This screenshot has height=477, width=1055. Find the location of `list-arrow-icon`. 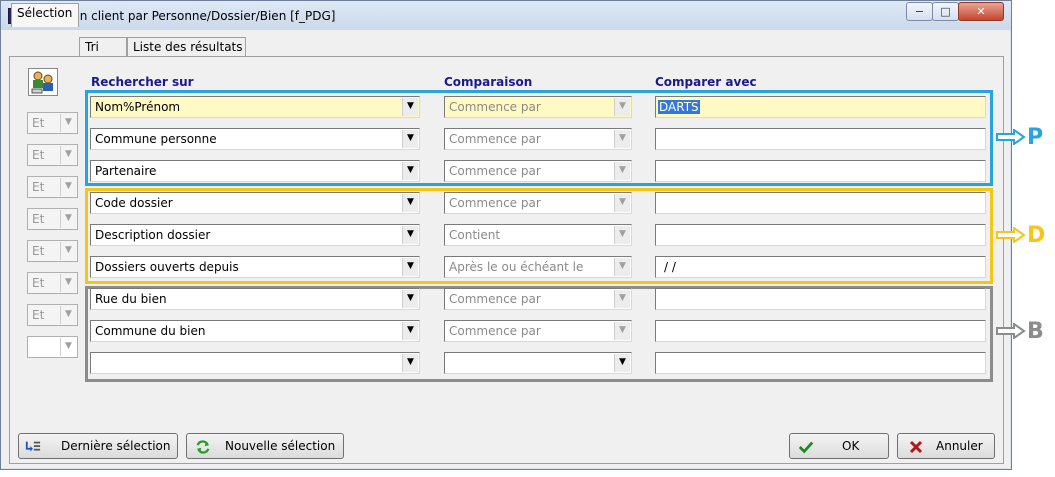

list-arrow-icon is located at coordinates (33, 446).